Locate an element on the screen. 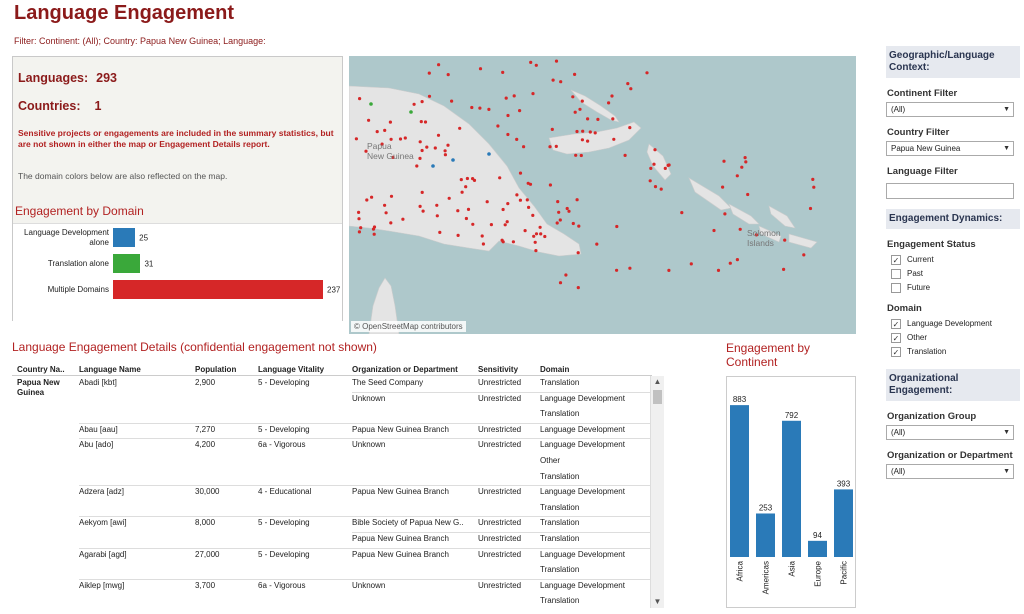 The width and height of the screenshot is (1024, 614). checkbox is located at coordinates (896, 287).